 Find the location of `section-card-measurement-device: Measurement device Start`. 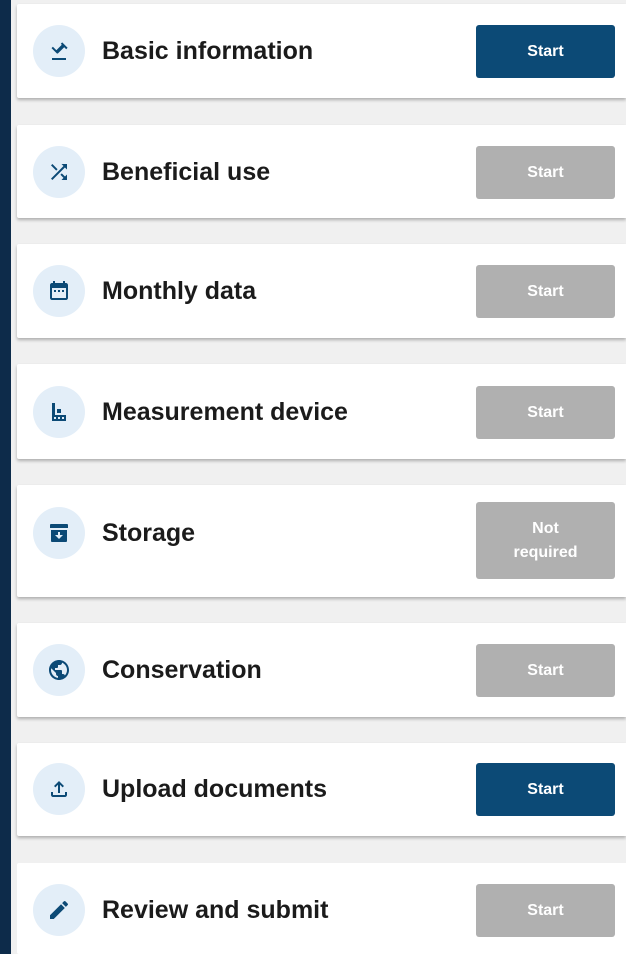

section-card-measurement-device: Measurement device Start is located at coordinates (321, 411).